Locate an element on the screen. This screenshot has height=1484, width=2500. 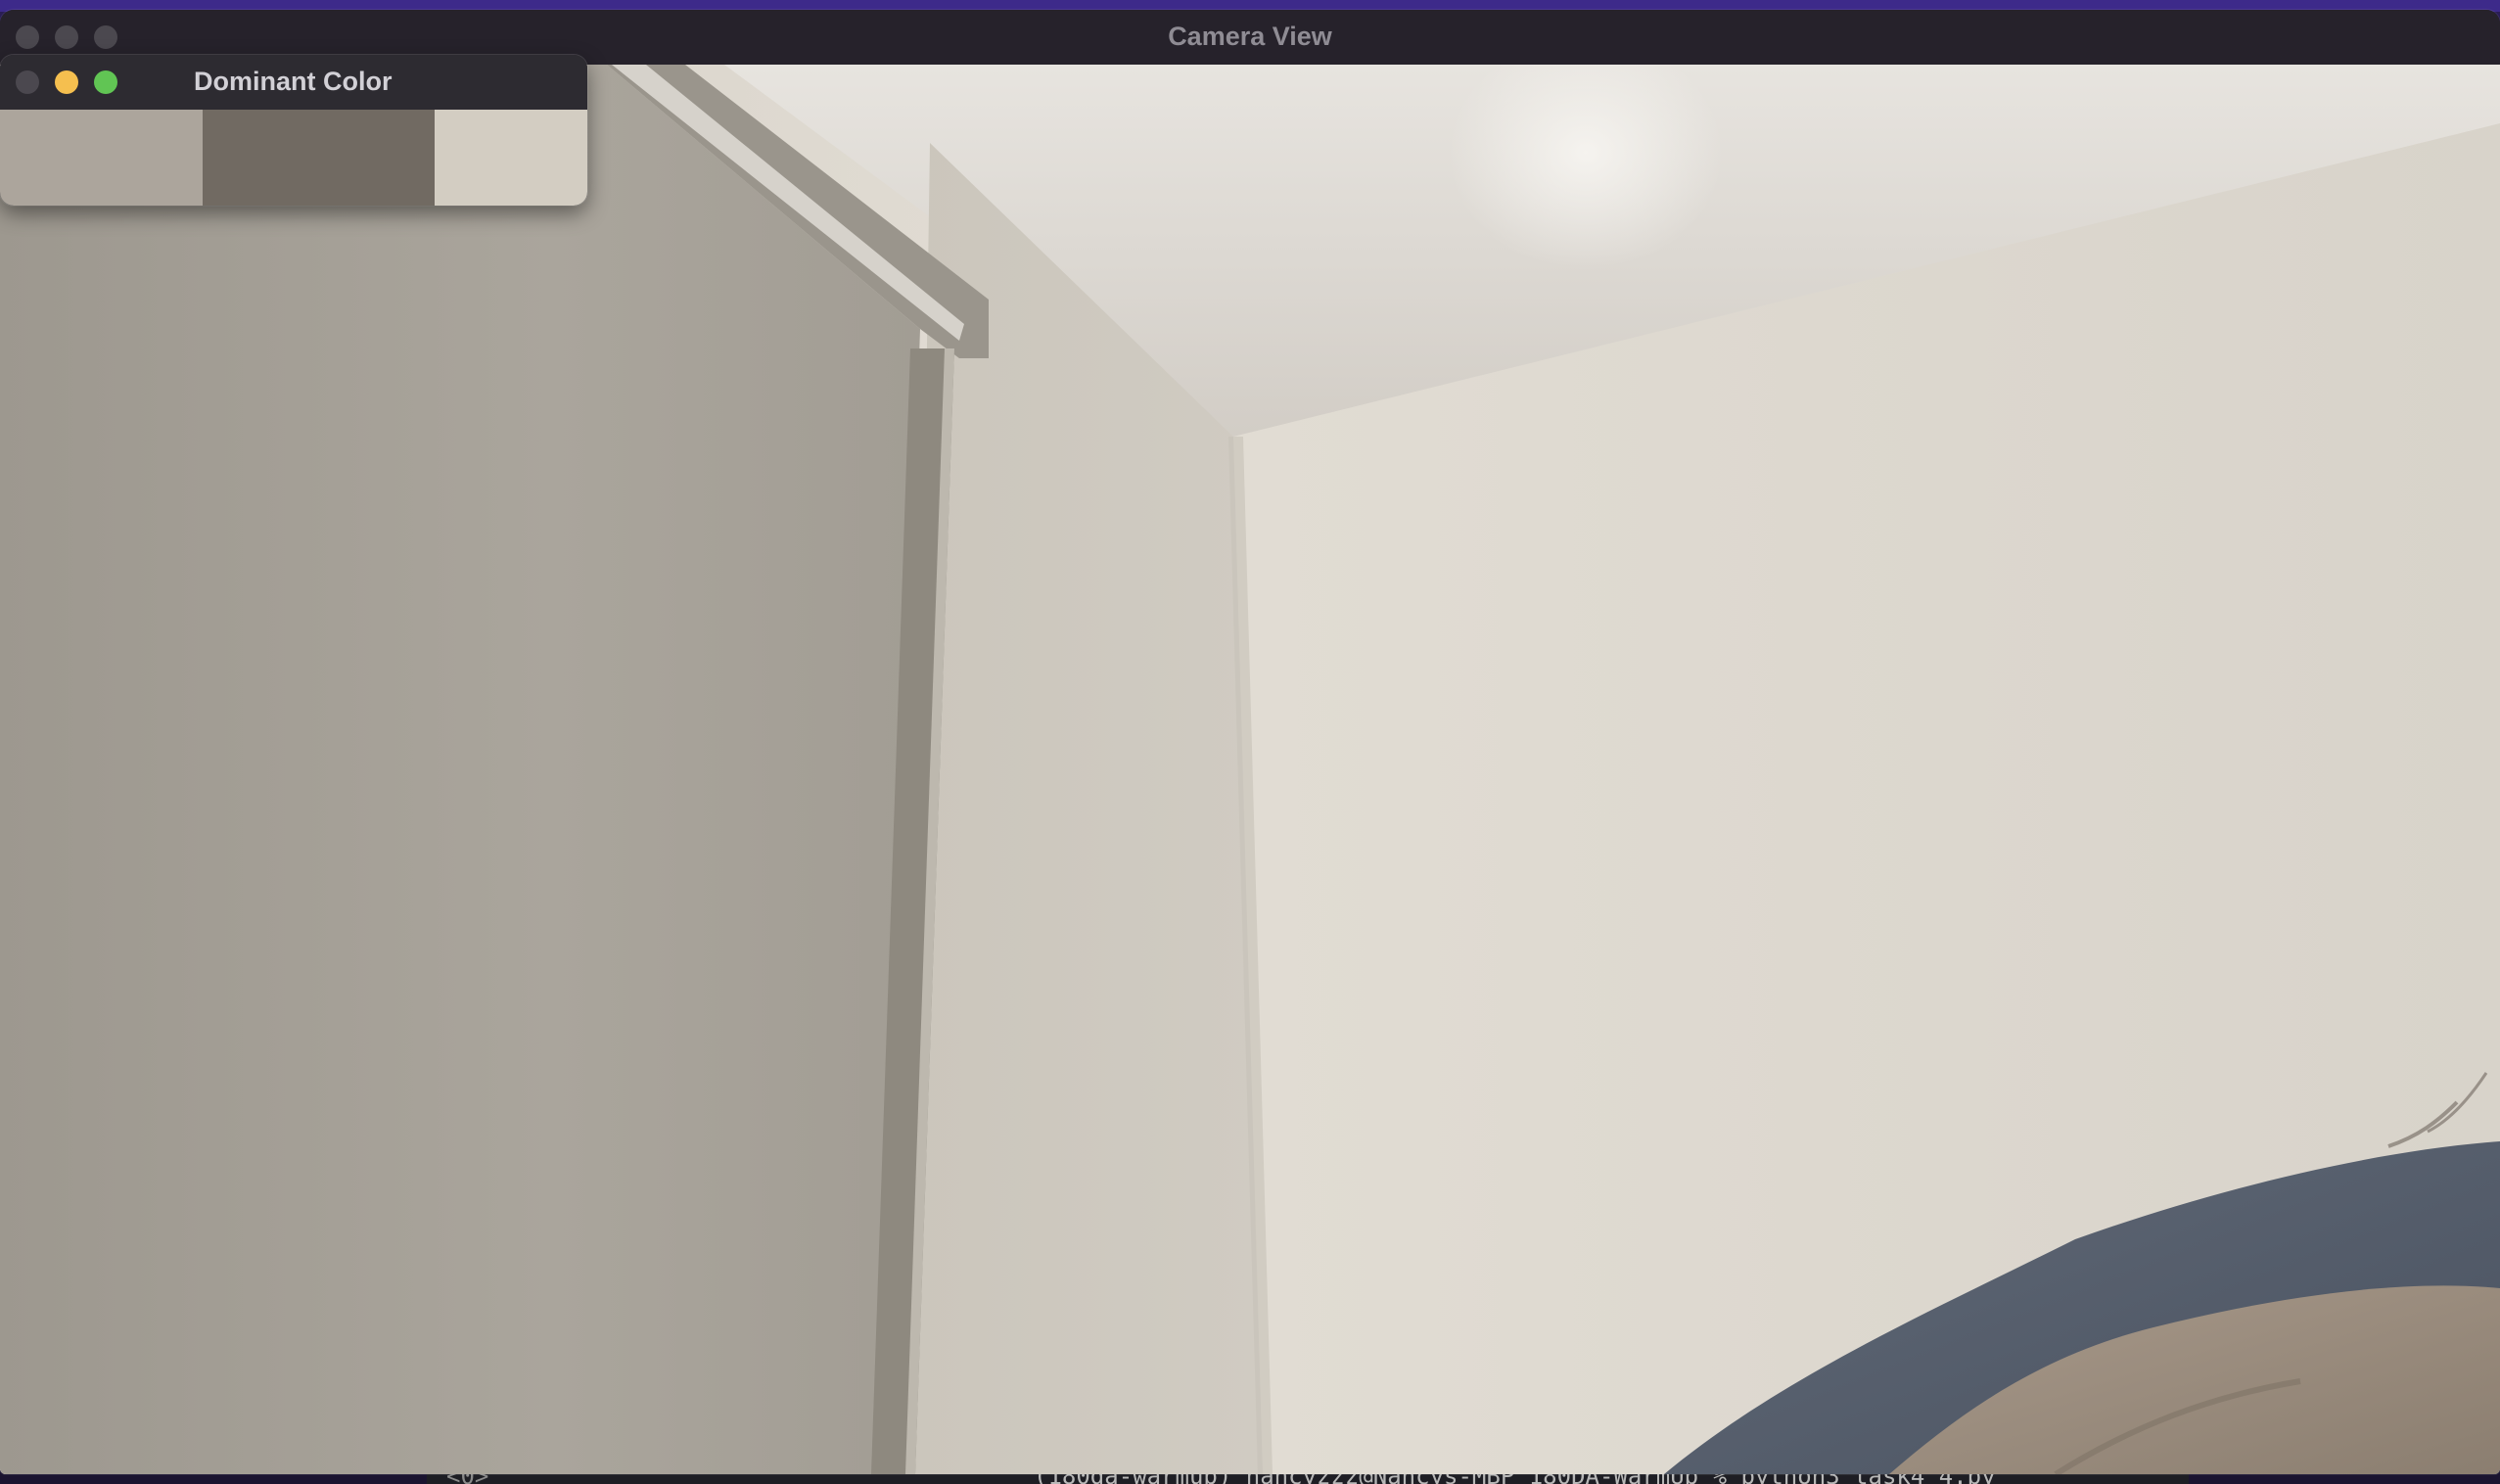
dominant-color-window: Dominant Color is located at coordinates (293, 130).